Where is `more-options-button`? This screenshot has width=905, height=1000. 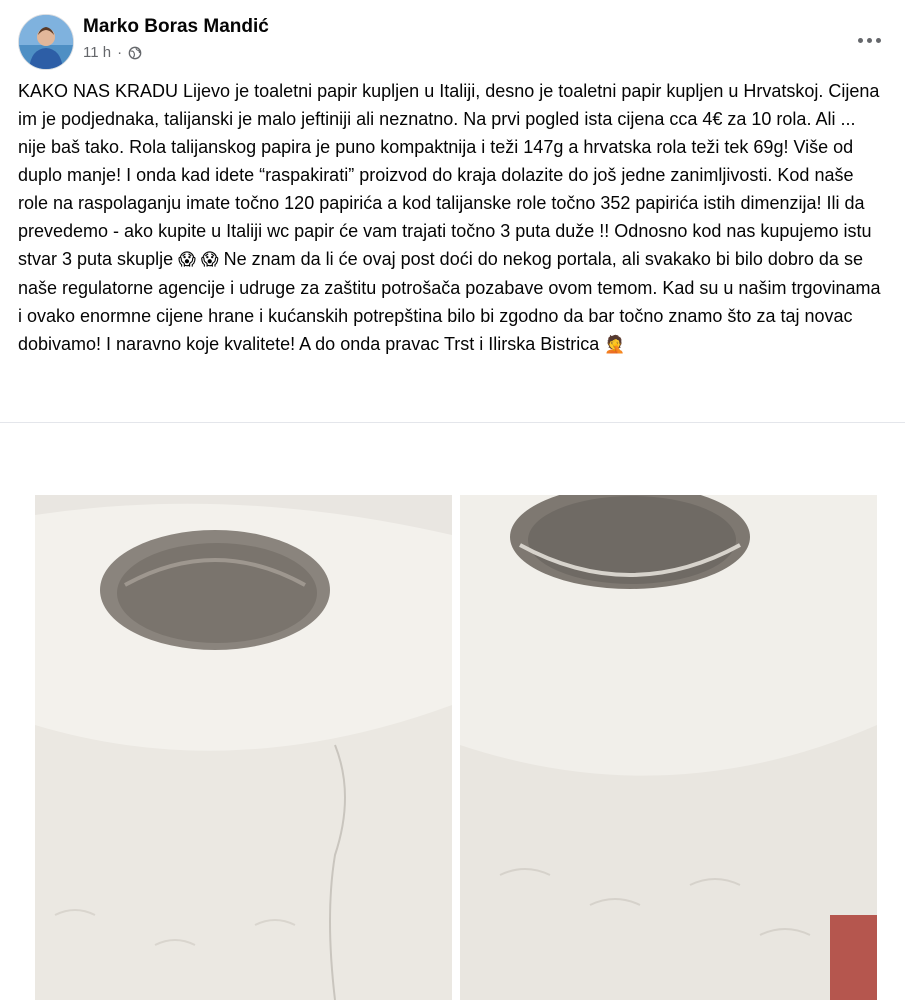
more-options-button is located at coordinates (869, 40).